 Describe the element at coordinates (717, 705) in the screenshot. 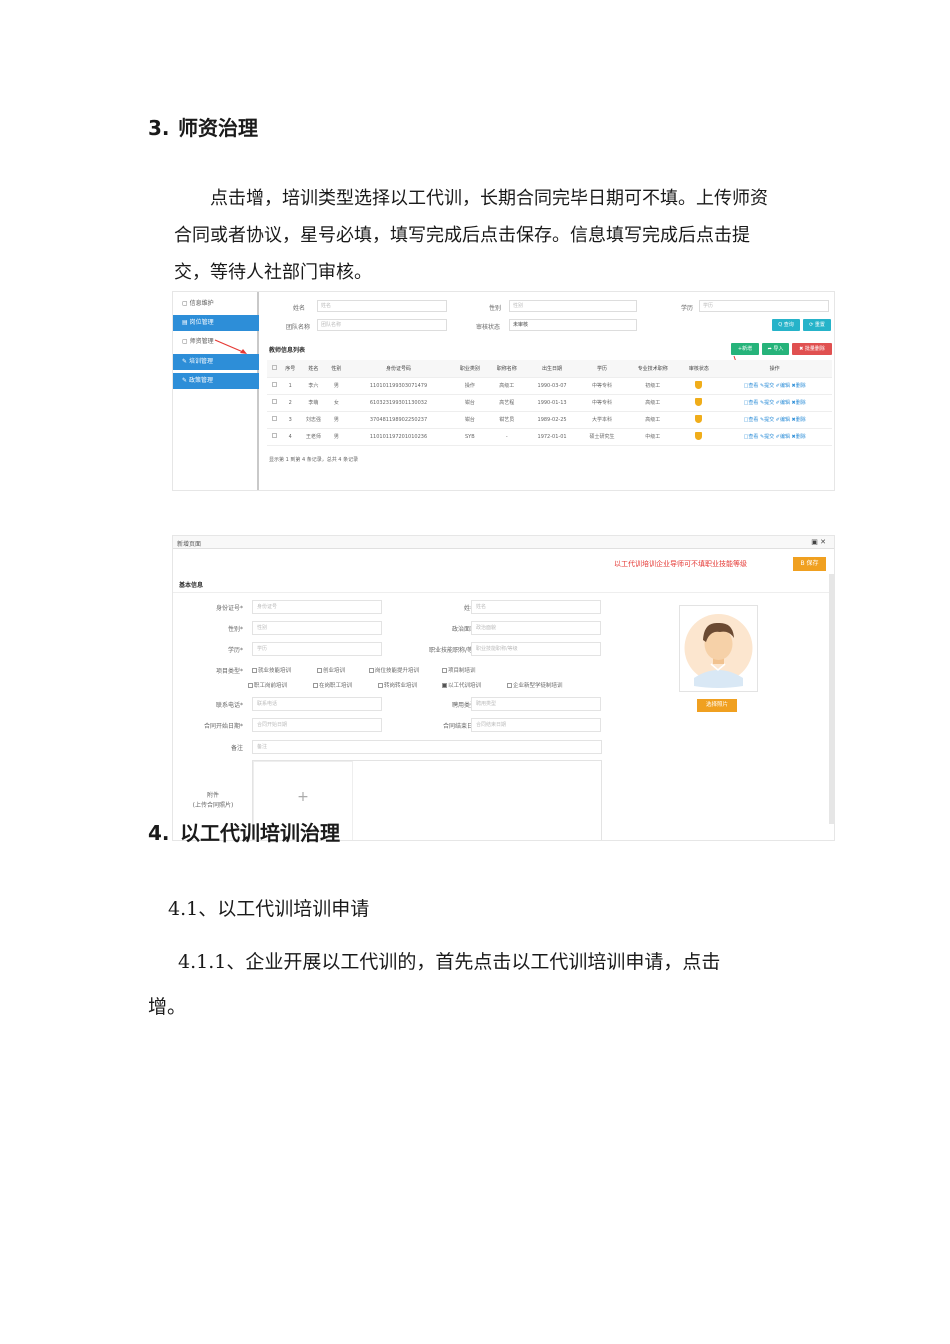

I see `choose-photo-button: 选择照片` at that location.